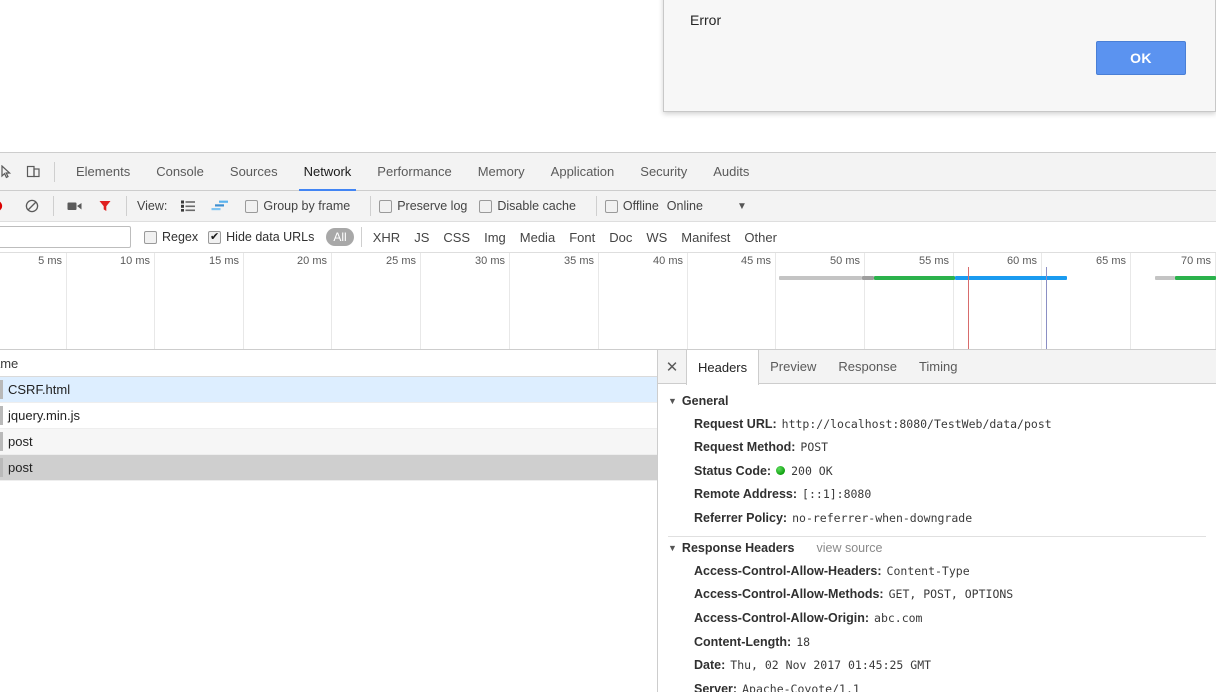 The image size is (1216, 692). Describe the element at coordinates (788, 570) in the screenshot. I see `header-key: Access-Control-Allow-Headers:` at that location.